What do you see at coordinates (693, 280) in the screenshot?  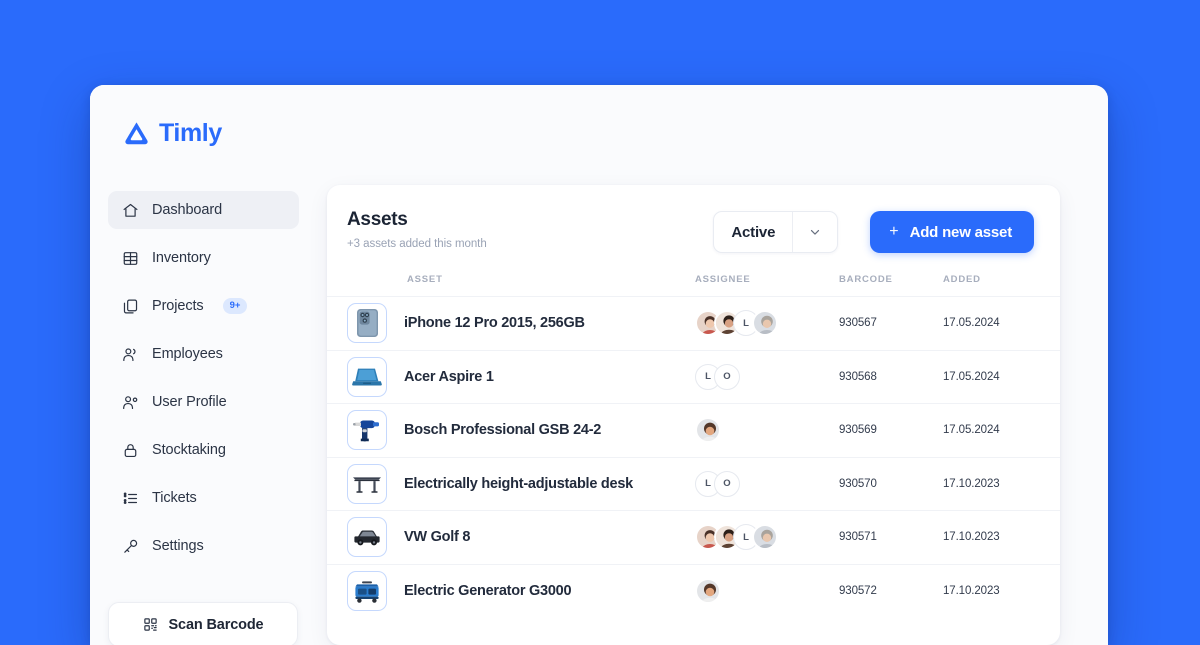 I see `table-header-row: ASSET ASSIGNEE BARCODE ADDED` at bounding box center [693, 280].